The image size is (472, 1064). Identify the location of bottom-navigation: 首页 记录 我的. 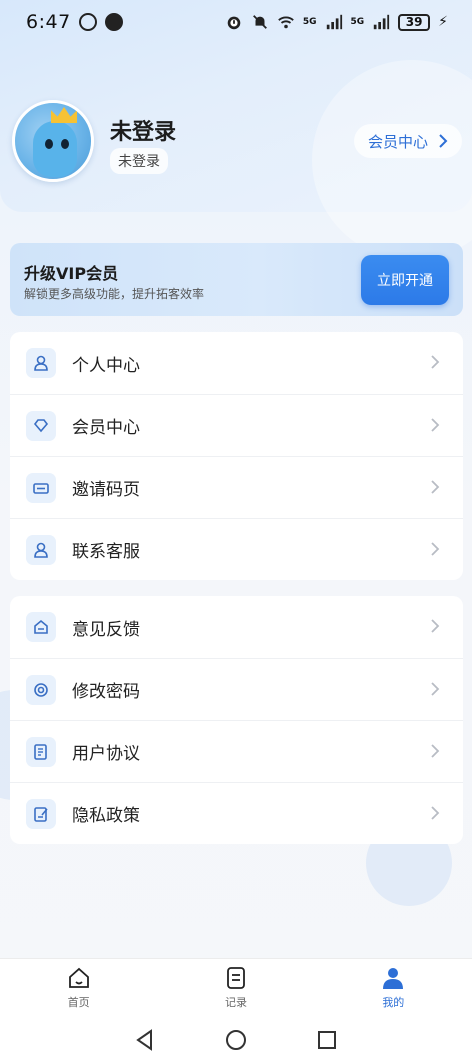
(236, 987).